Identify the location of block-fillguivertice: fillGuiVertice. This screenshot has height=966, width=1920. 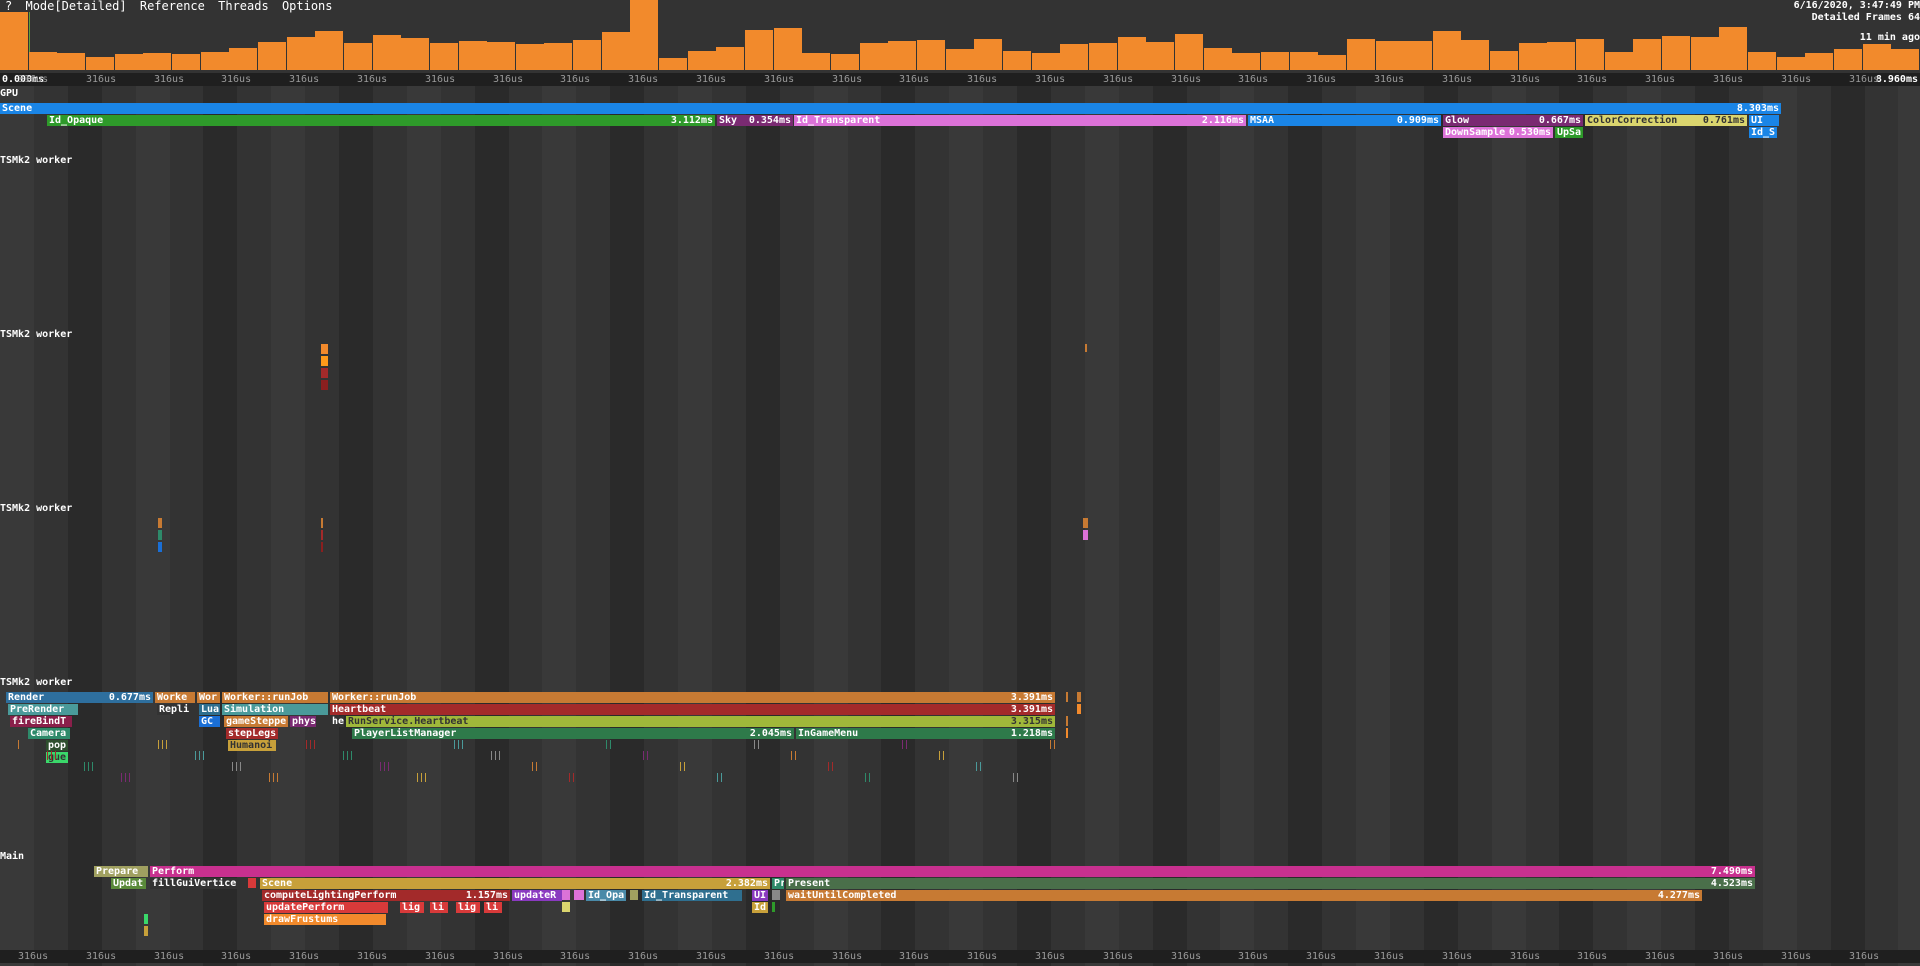
(197, 883).